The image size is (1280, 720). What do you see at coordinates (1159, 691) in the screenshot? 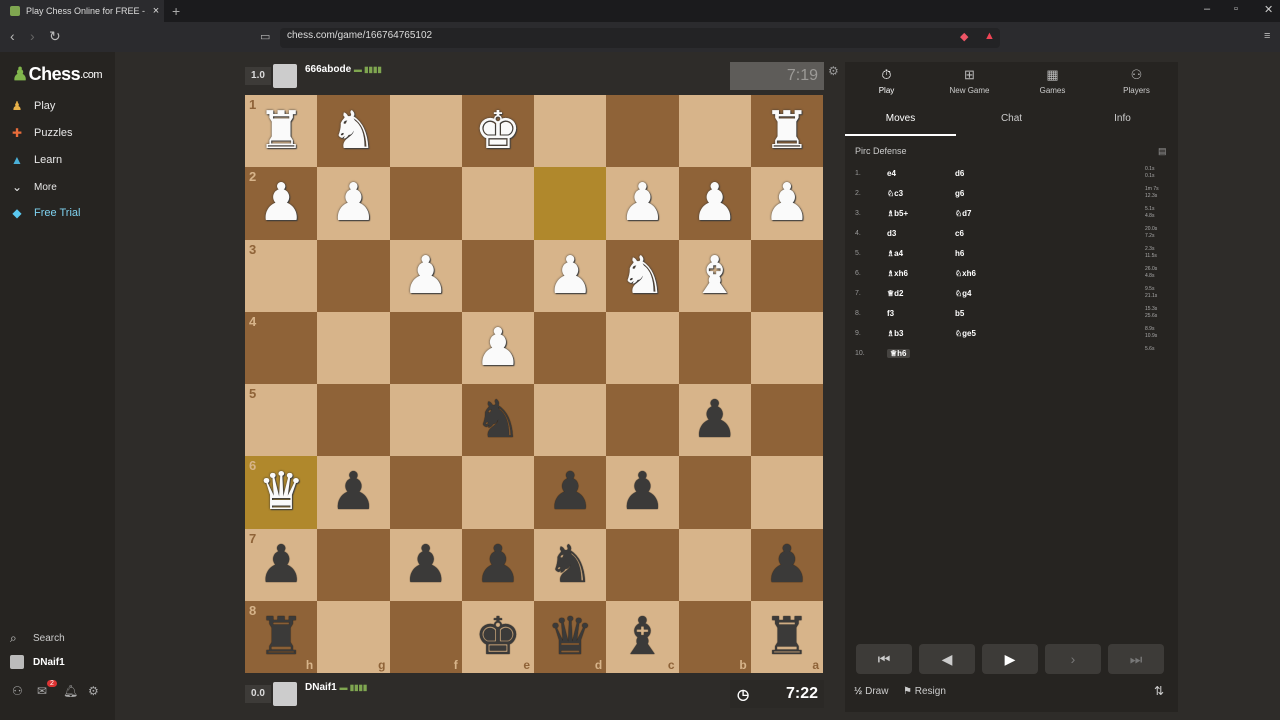
I see `flip-board-icon: ⇅` at bounding box center [1159, 691].